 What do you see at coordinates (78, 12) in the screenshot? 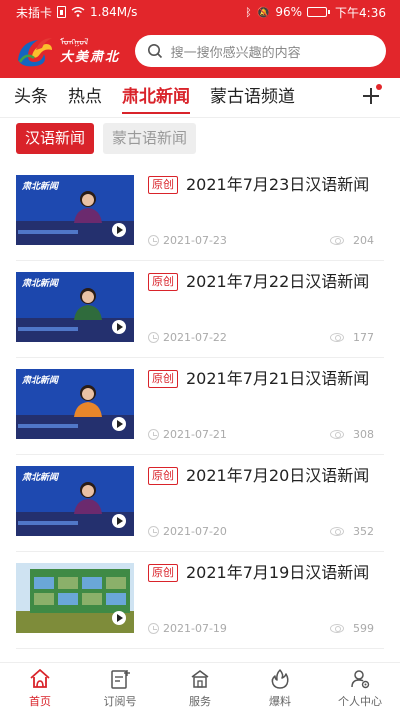
I see `wifi-icon` at bounding box center [78, 12].